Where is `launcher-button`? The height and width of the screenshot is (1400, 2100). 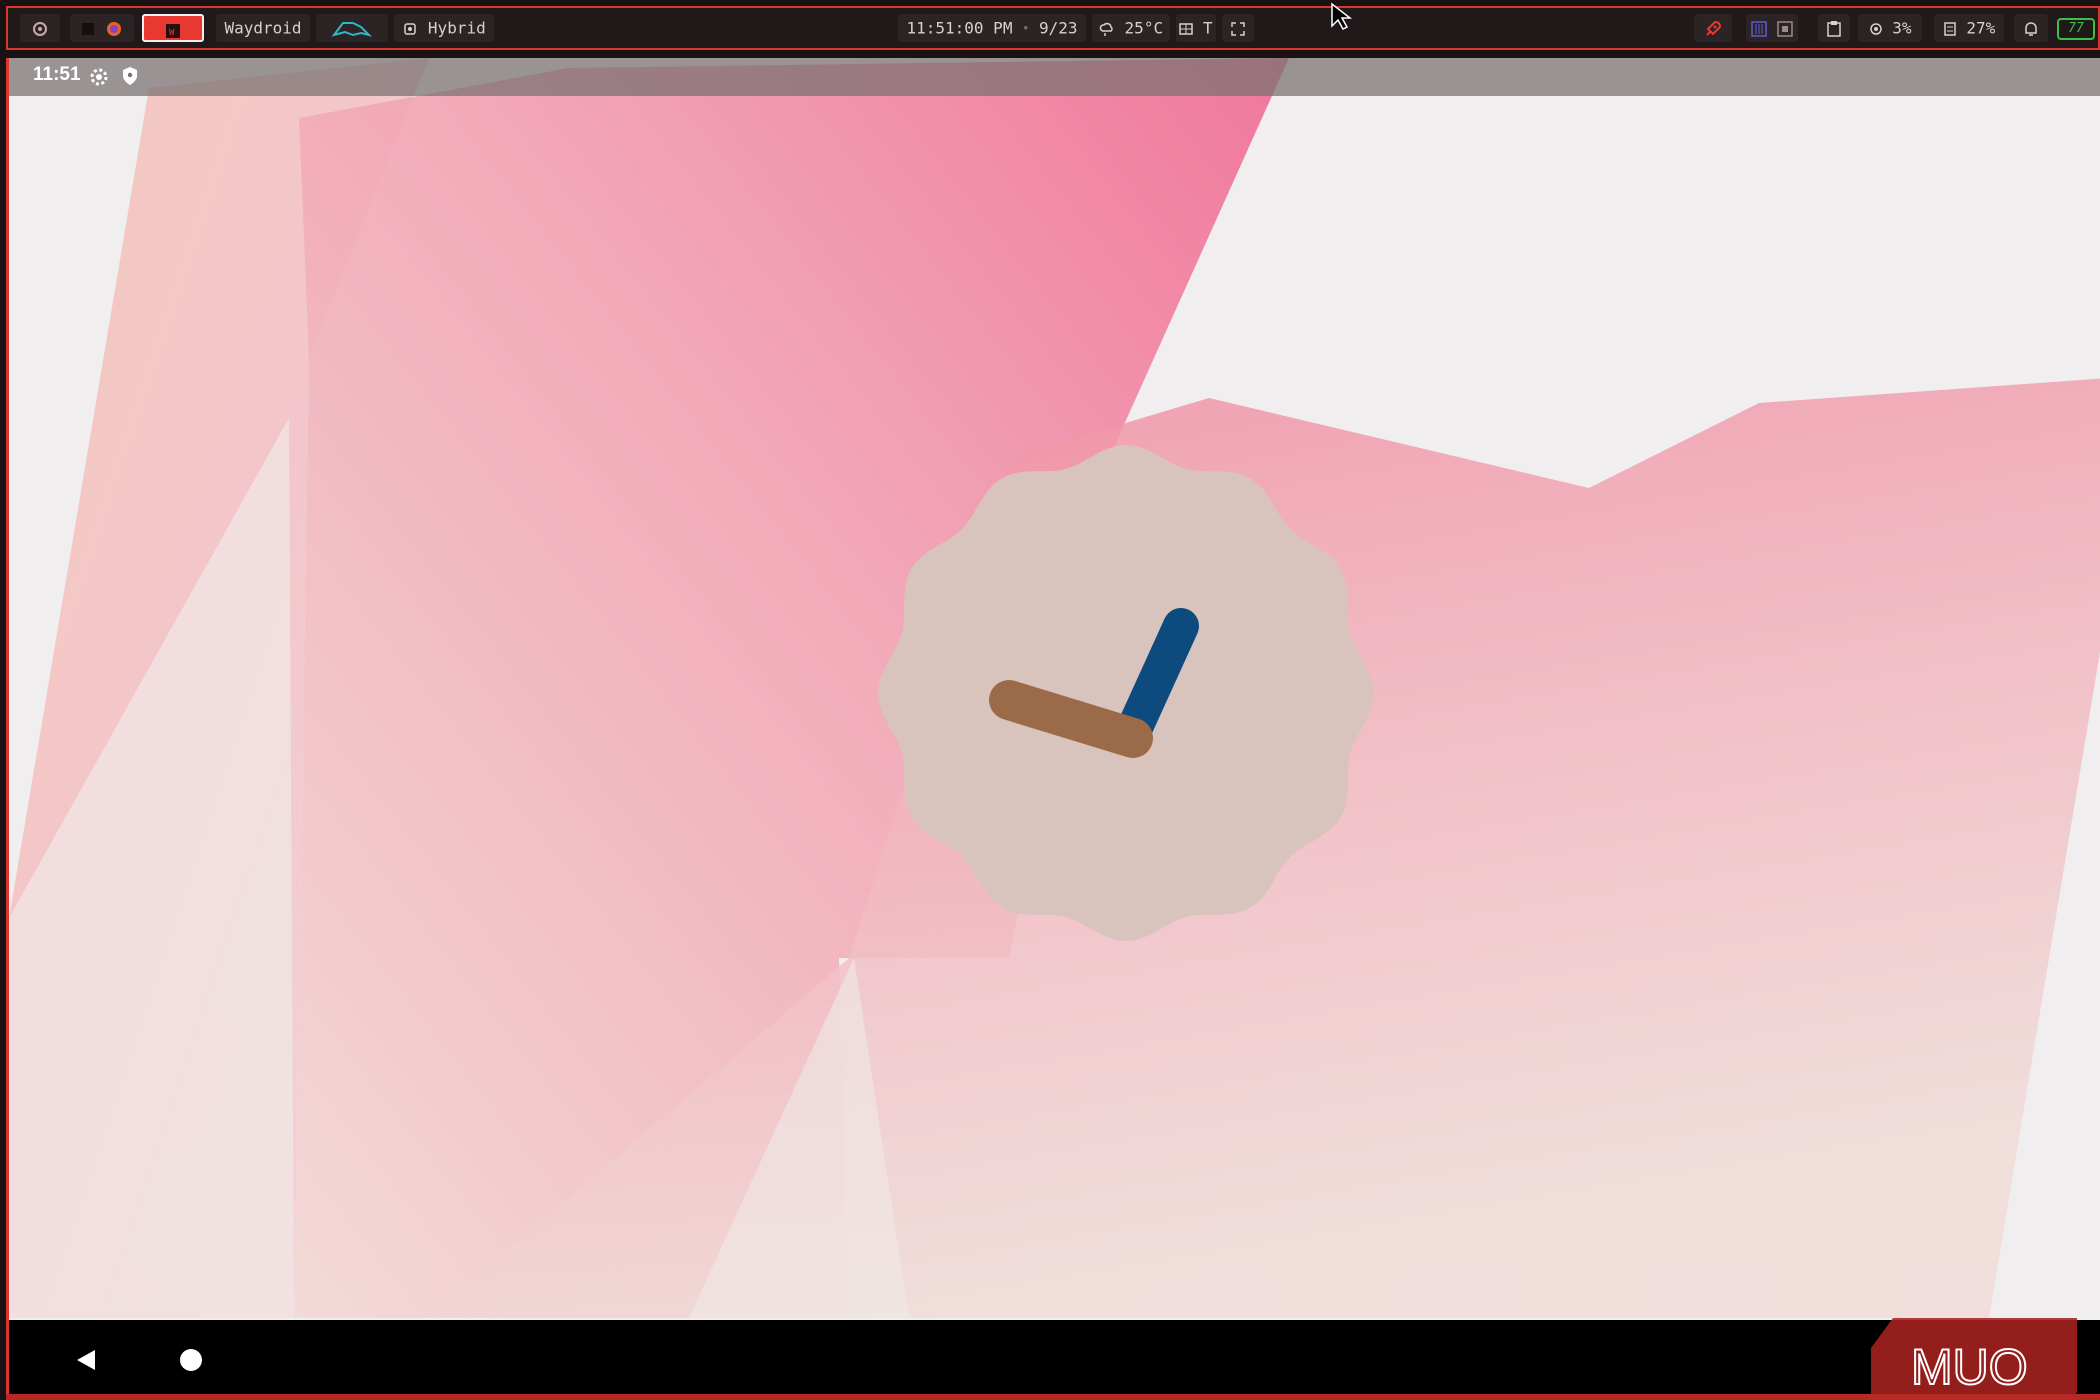 launcher-button is located at coordinates (1713, 28).